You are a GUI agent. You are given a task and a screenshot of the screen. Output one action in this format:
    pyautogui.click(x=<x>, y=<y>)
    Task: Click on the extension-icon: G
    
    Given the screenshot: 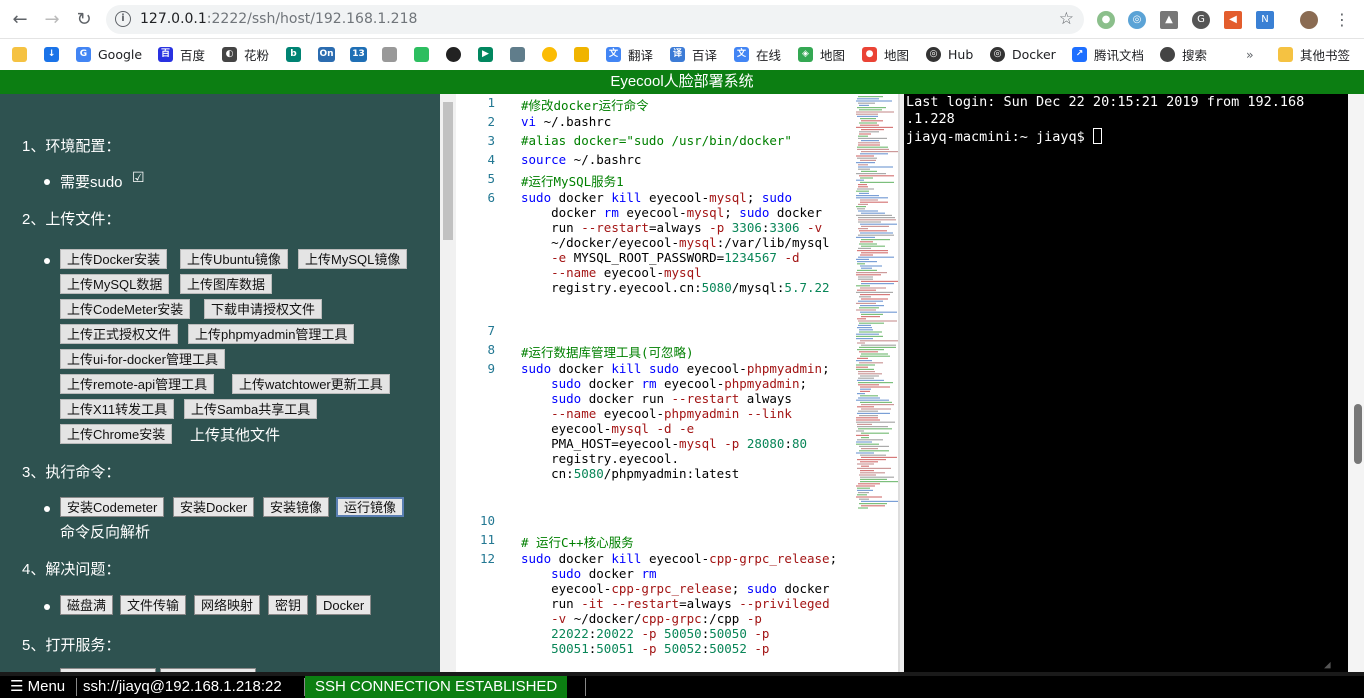 What is the action you would take?
    pyautogui.click(x=1201, y=20)
    